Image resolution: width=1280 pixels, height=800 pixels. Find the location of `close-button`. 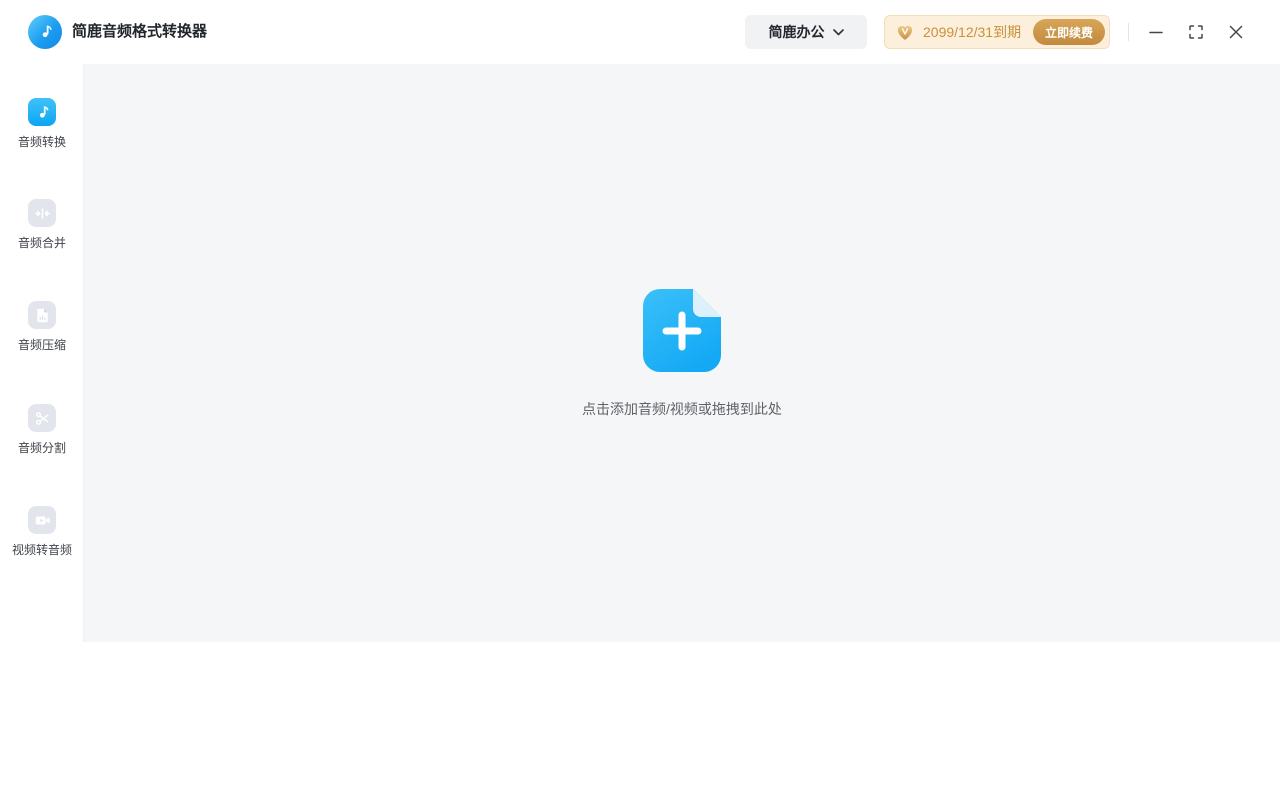

close-button is located at coordinates (1236, 32).